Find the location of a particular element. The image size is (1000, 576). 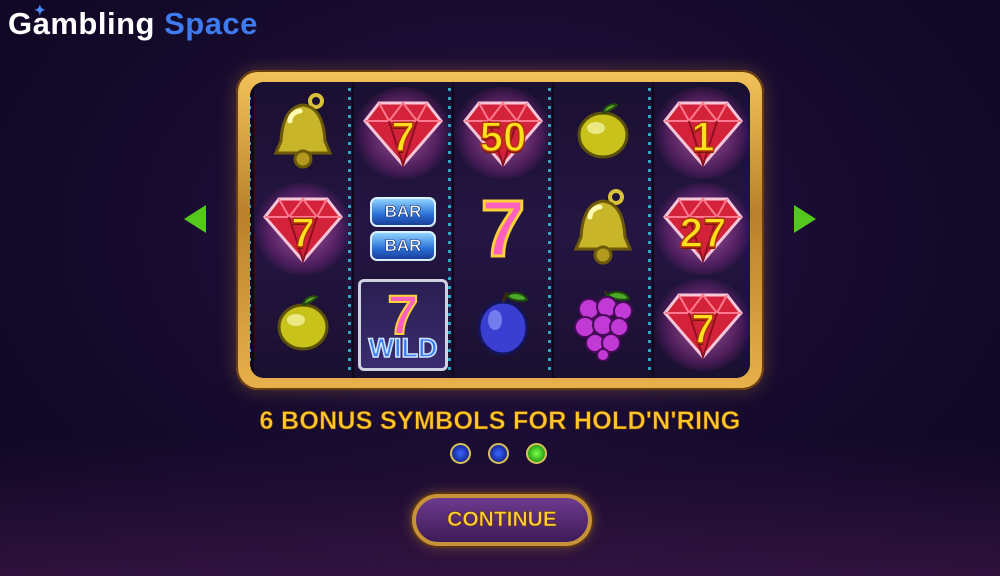

arrow-right-icon is located at coordinates (805, 219).